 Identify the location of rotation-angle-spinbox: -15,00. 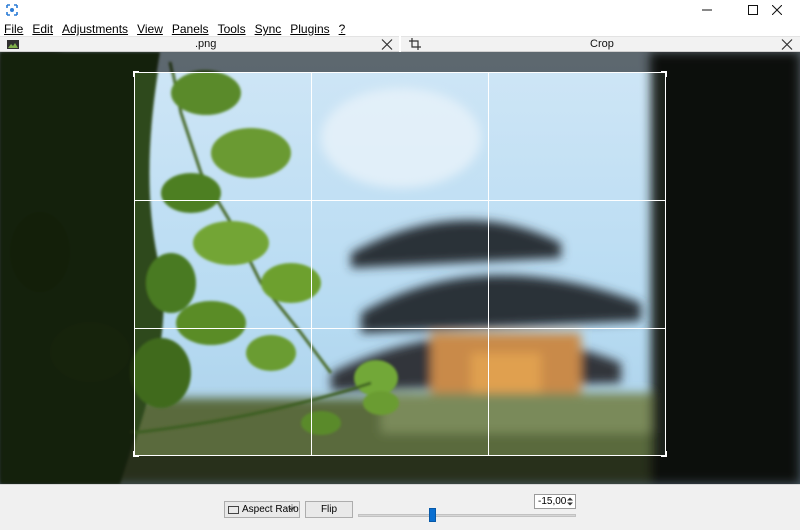
(555, 501).